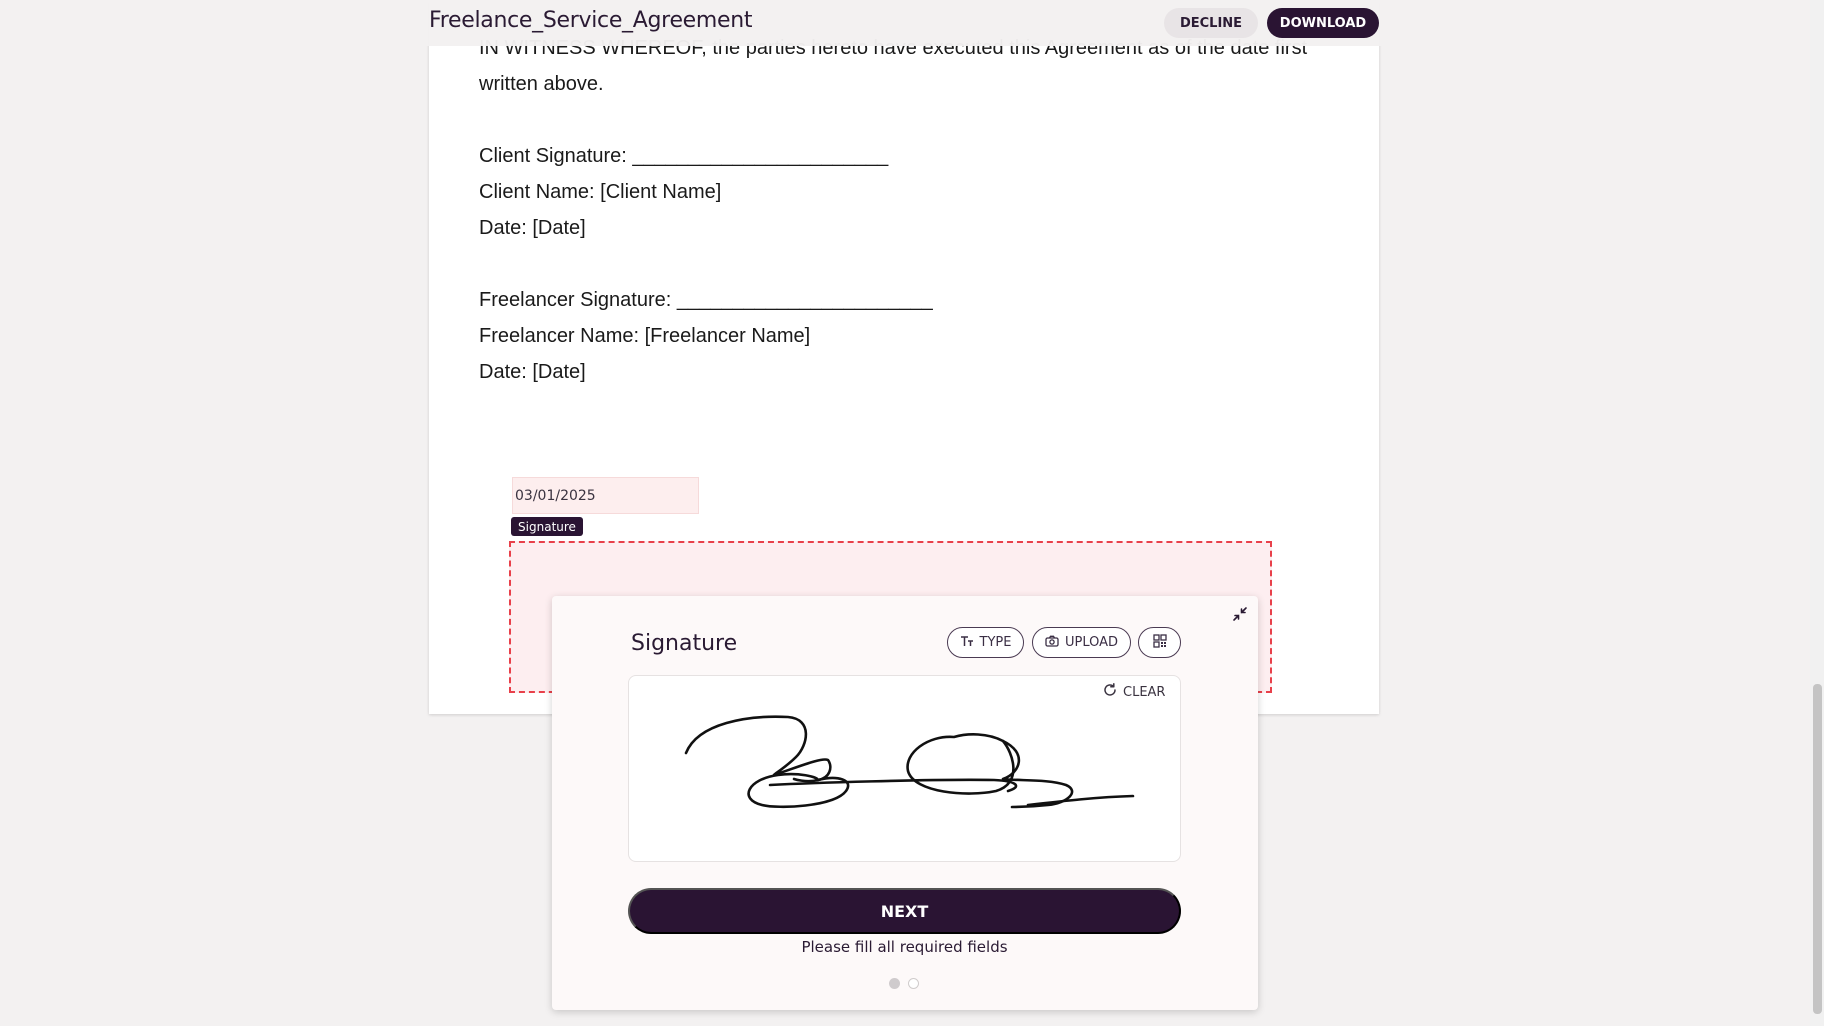  Describe the element at coordinates (591, 20) in the screenshot. I see `document-title: Freelance_Service_Agreement` at that location.